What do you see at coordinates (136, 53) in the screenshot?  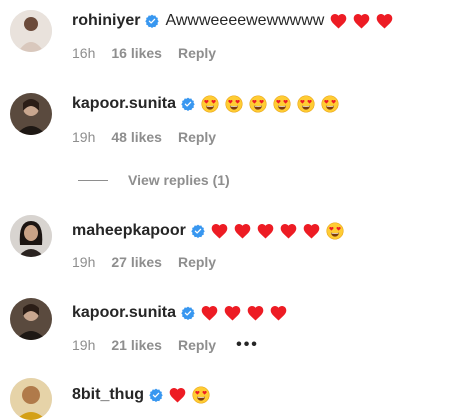 I see `likes-count: 16 likes` at bounding box center [136, 53].